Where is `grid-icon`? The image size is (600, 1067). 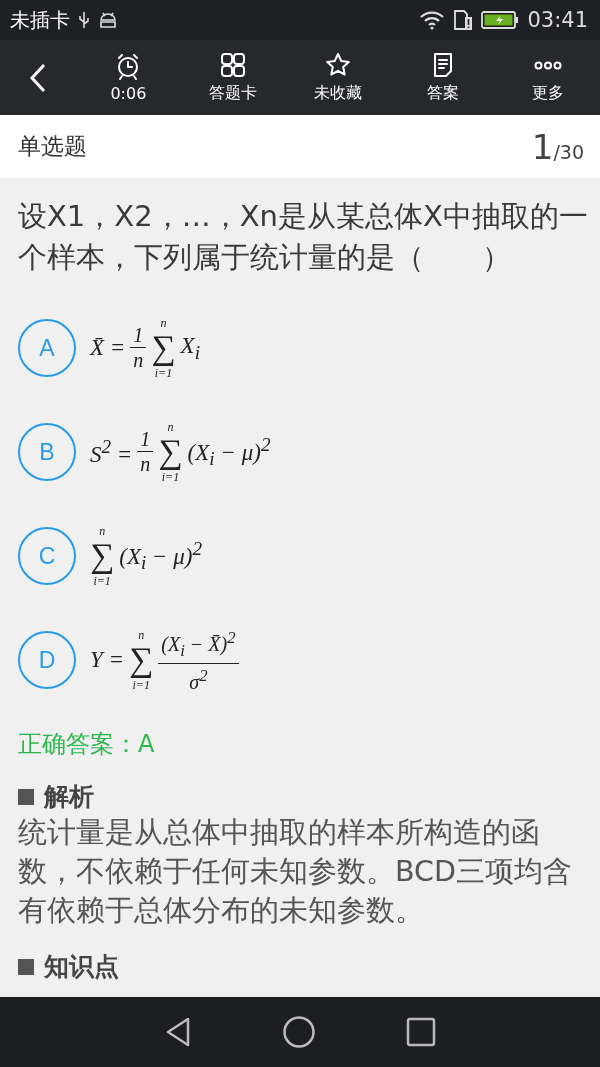
grid-icon is located at coordinates (233, 65).